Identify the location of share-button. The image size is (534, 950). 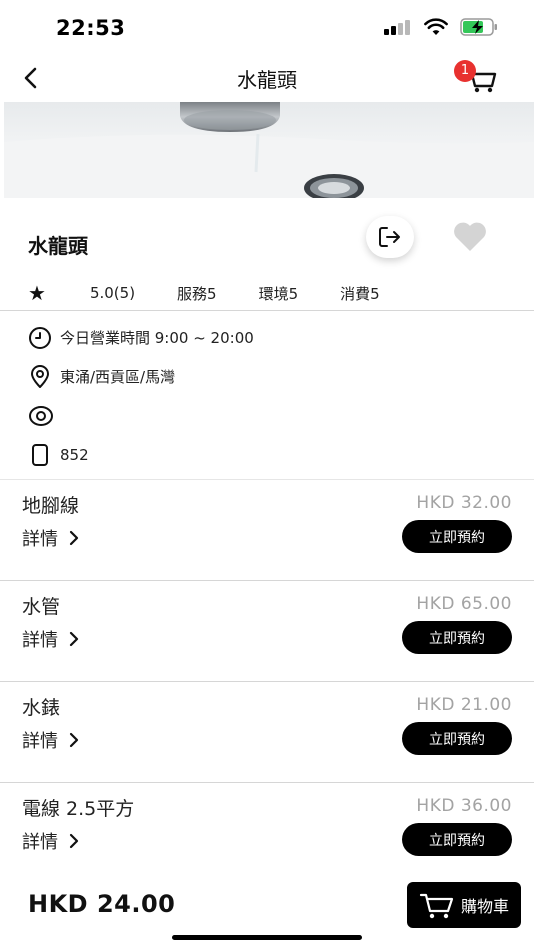
(390, 237).